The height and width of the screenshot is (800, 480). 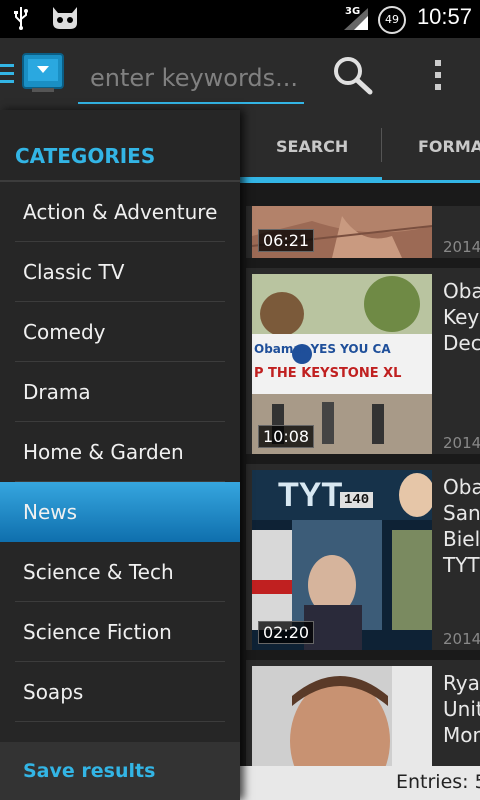 I want to click on channel-counter-text: 140, so click(x=357, y=500).